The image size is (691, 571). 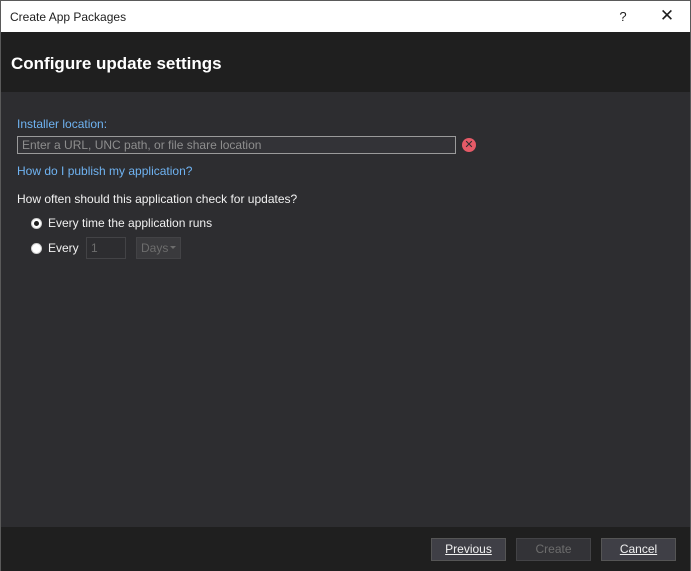 I want to click on previous-button: Previous, so click(x=468, y=549).